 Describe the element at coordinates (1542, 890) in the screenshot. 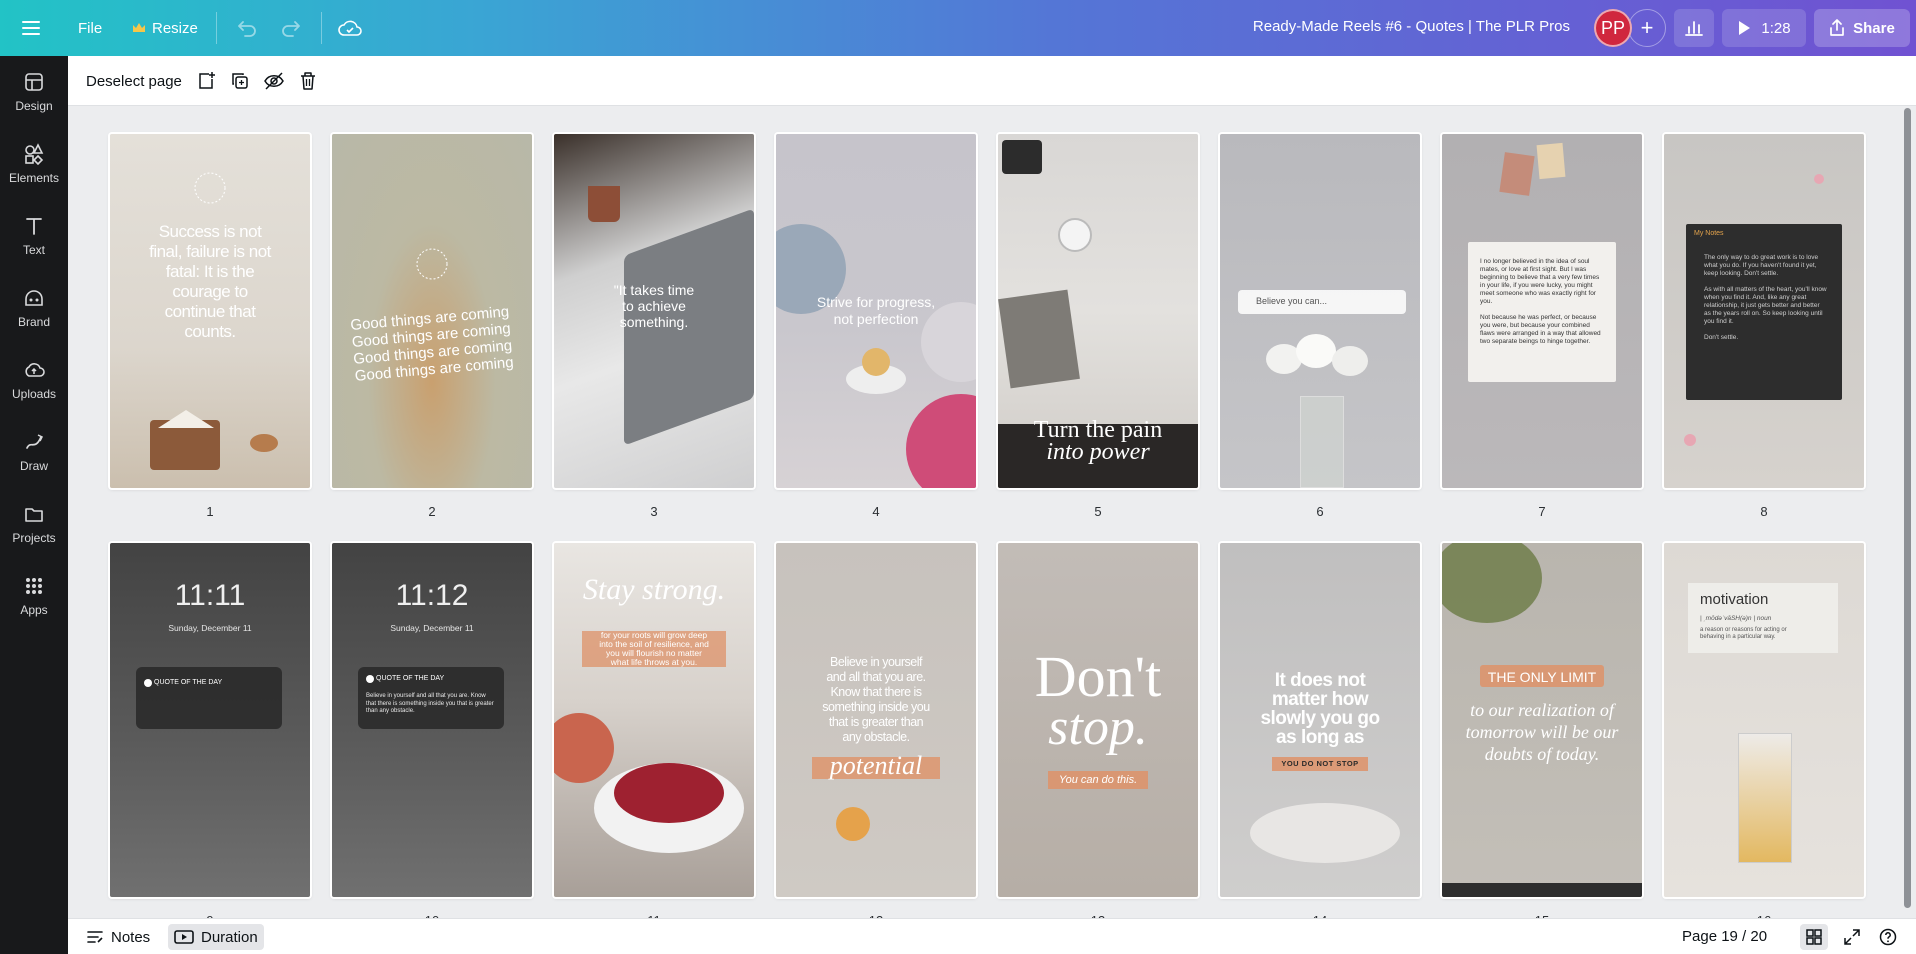

I see `table-edge` at that location.